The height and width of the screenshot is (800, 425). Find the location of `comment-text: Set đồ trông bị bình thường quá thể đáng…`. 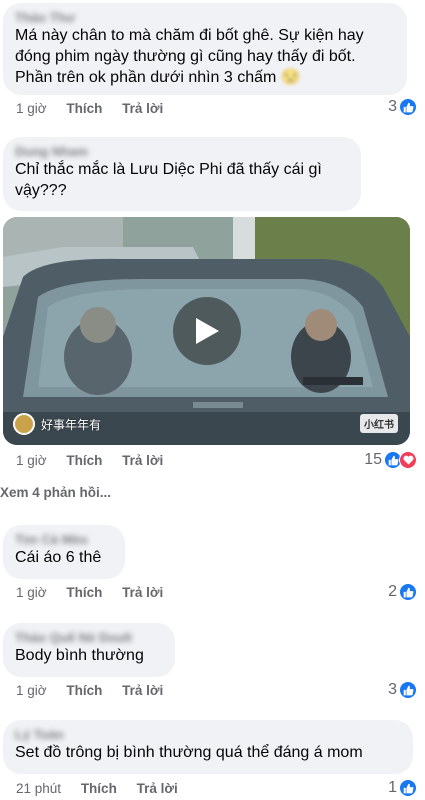

comment-text: Set đồ trông bị bình thường quá thể đáng… is located at coordinates (189, 752).